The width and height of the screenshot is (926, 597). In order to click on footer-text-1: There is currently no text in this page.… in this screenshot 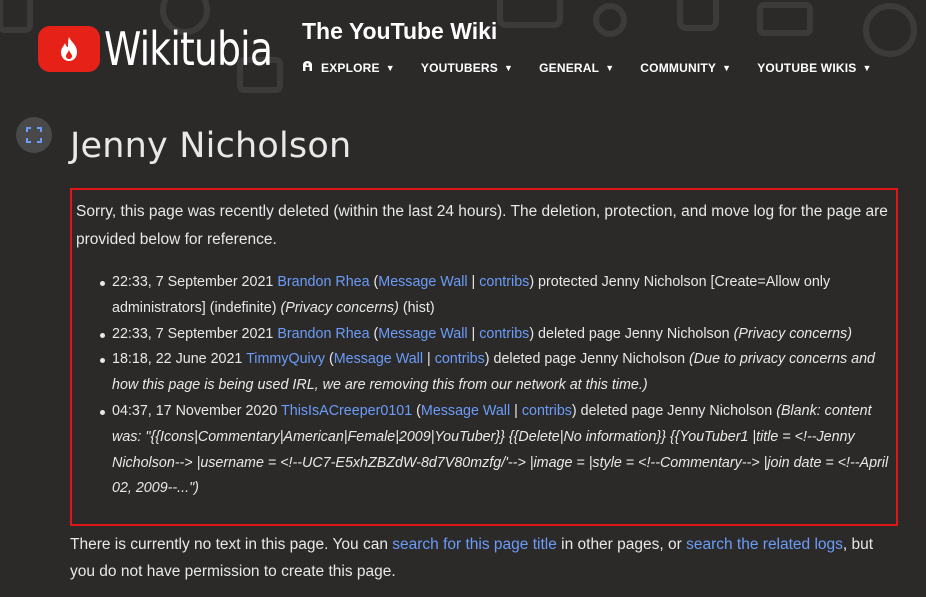, I will do `click(229, 544)`.